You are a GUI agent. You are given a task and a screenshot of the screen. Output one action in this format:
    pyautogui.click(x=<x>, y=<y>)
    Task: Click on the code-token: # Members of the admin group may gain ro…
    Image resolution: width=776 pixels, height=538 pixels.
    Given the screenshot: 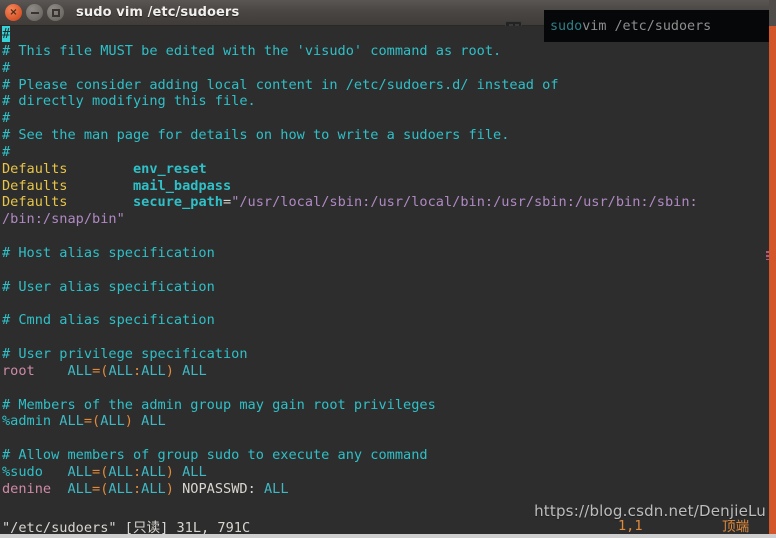 What is the action you would take?
    pyautogui.click(x=219, y=404)
    